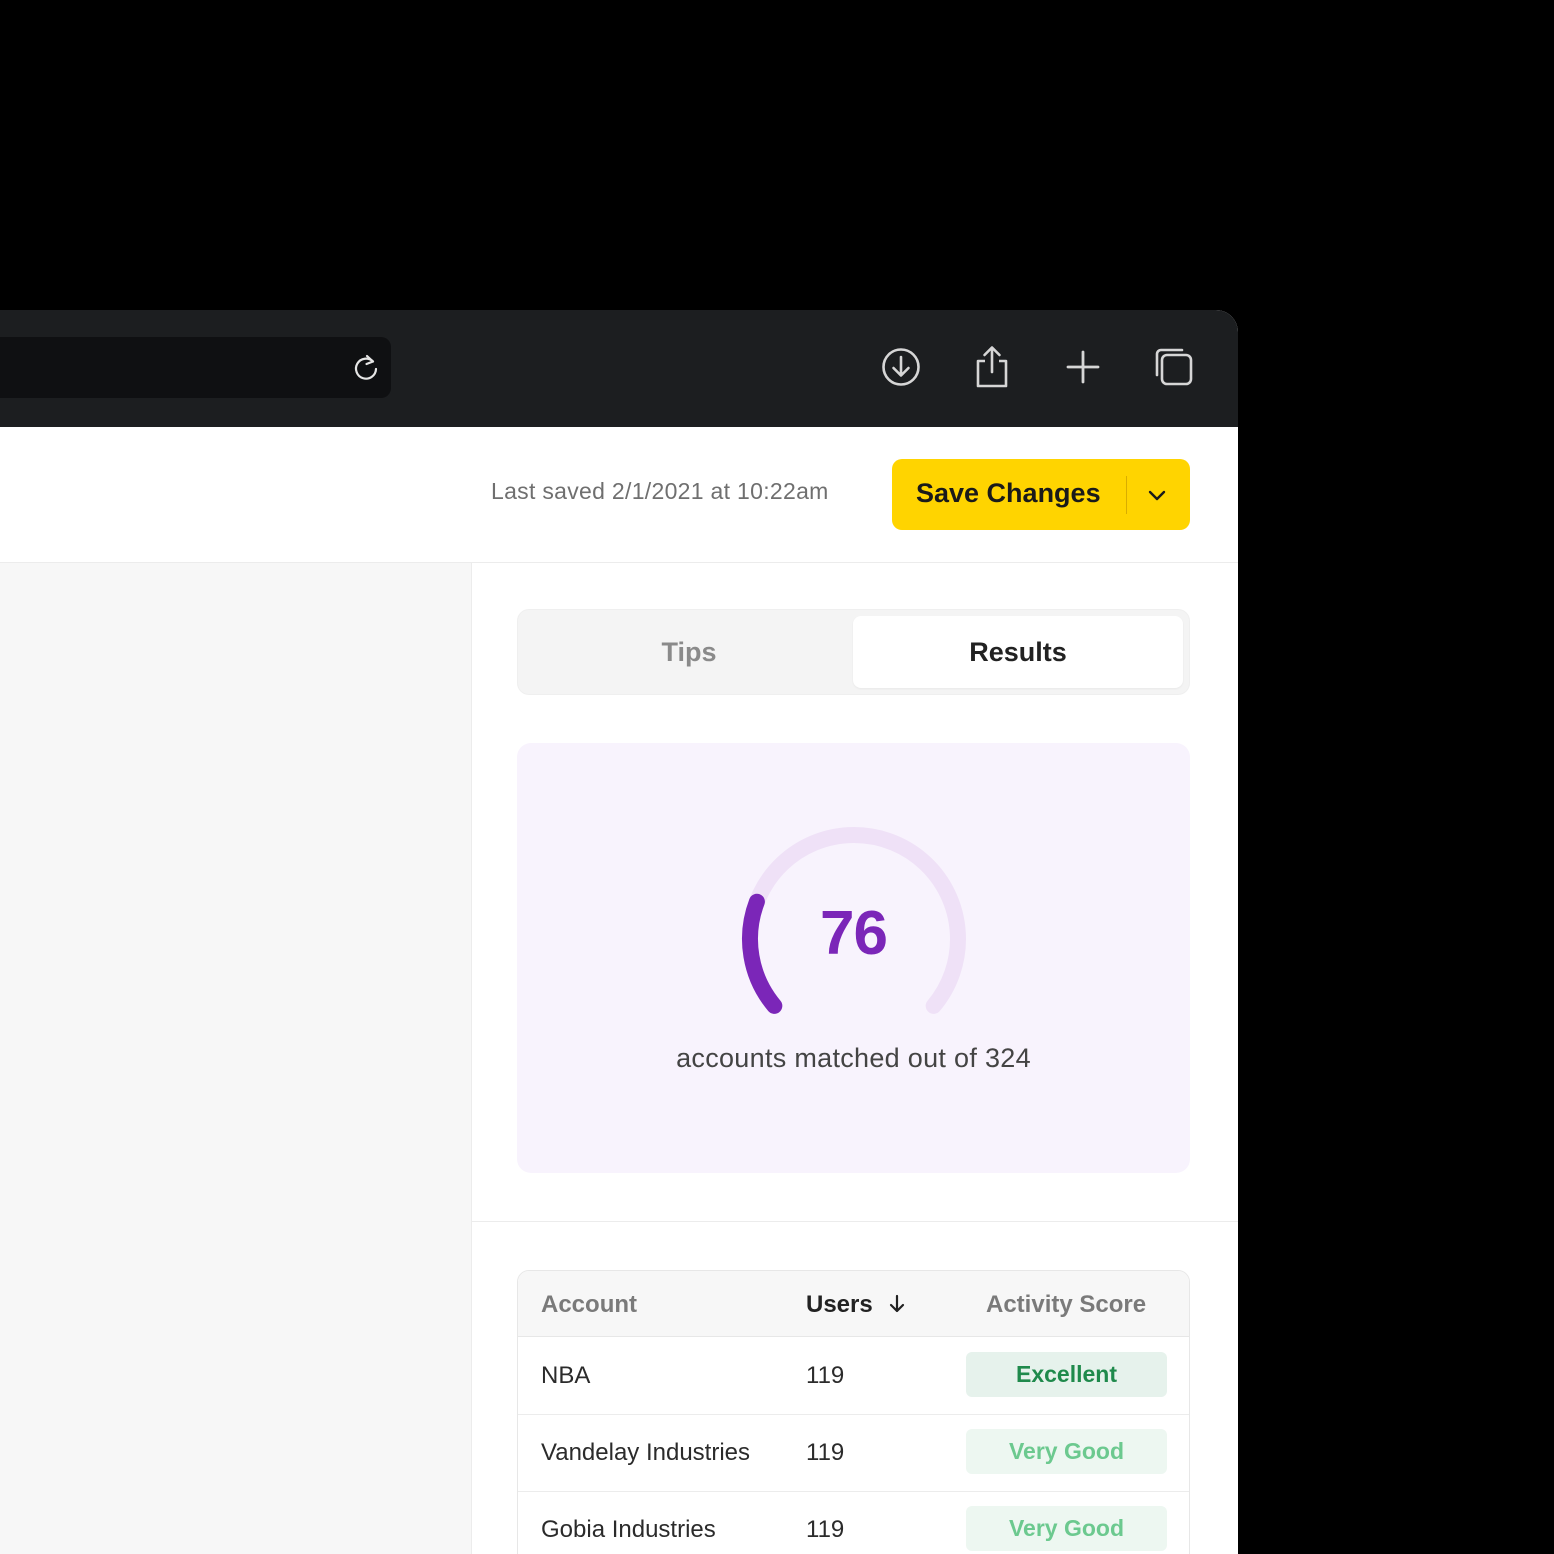  What do you see at coordinates (1018, 652) in the screenshot?
I see `tab-results: Results` at bounding box center [1018, 652].